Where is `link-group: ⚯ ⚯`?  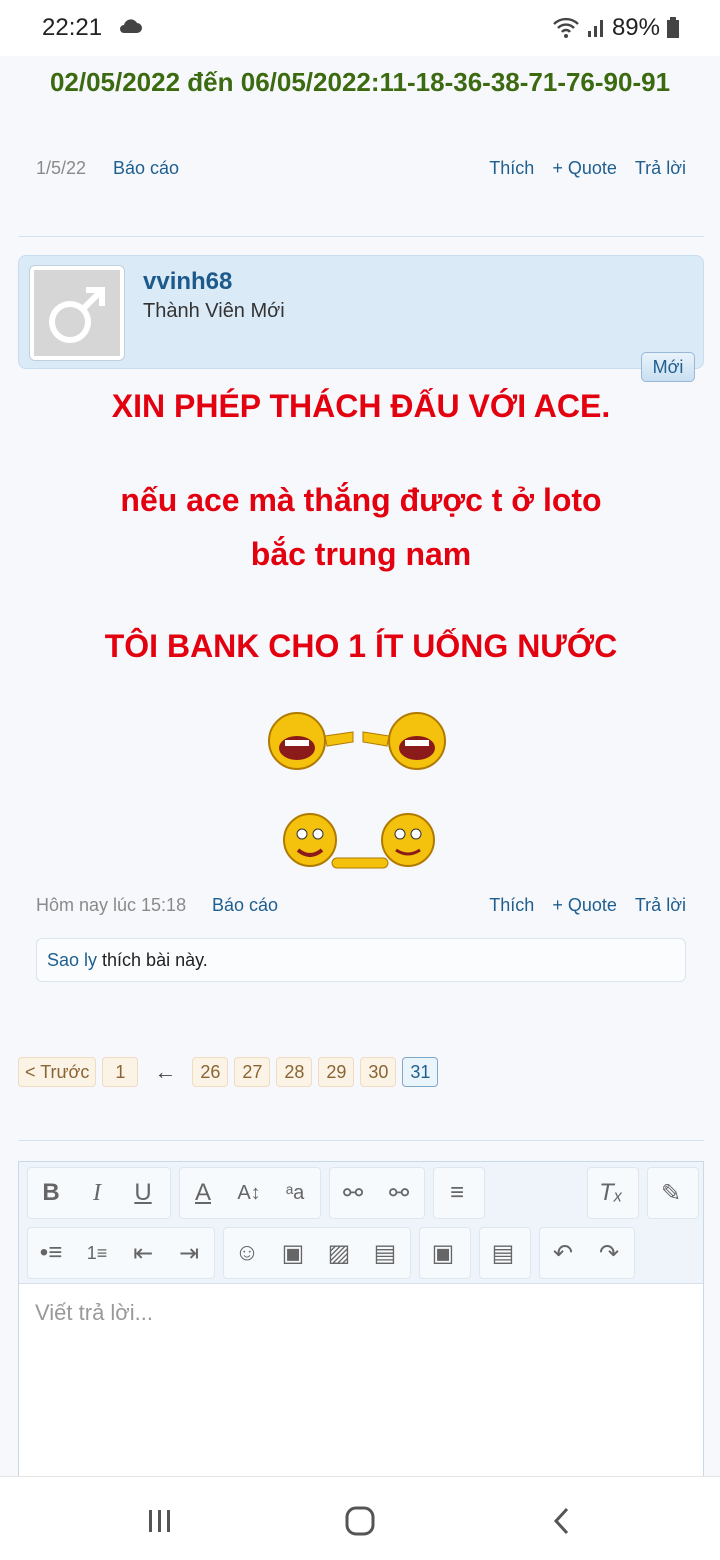
link-group: ⚯ ⚯ is located at coordinates (377, 1193).